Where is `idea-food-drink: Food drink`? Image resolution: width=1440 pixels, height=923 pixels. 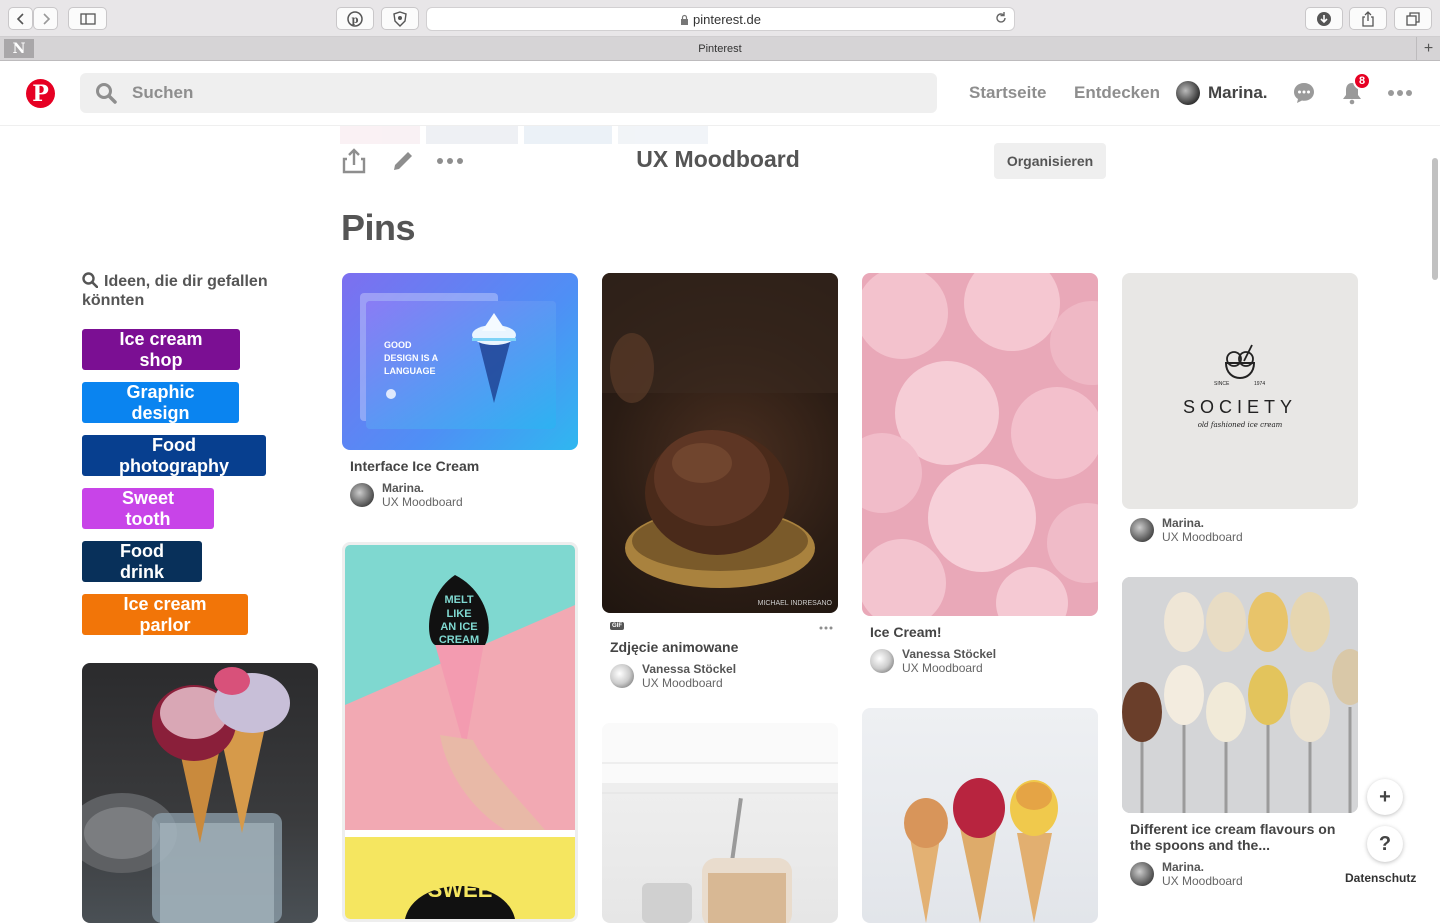 idea-food-drink: Food drink is located at coordinates (142, 561).